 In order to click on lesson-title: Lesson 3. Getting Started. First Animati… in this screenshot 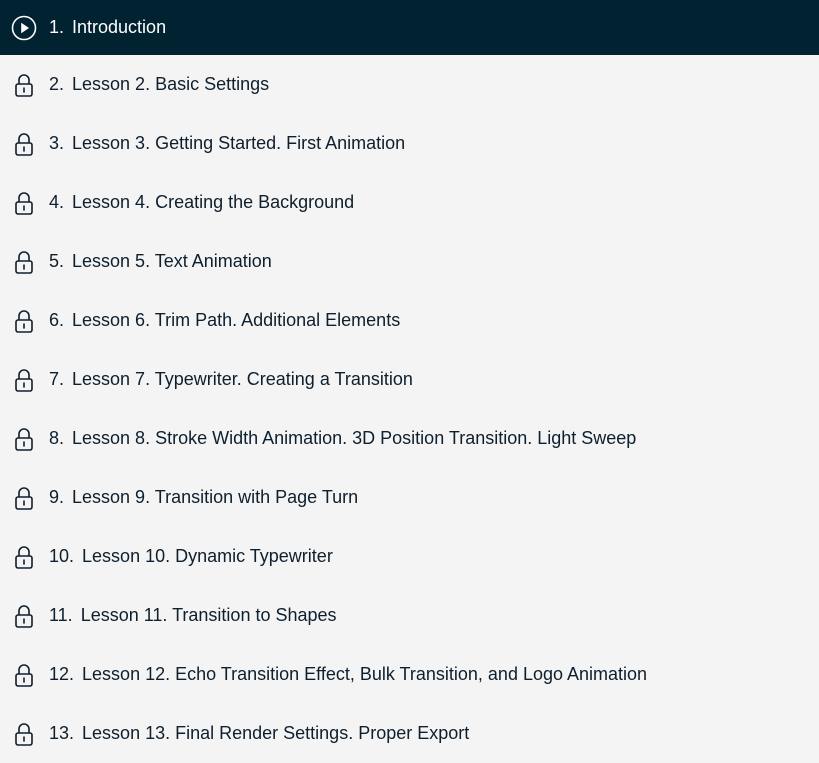, I will do `click(239, 143)`.